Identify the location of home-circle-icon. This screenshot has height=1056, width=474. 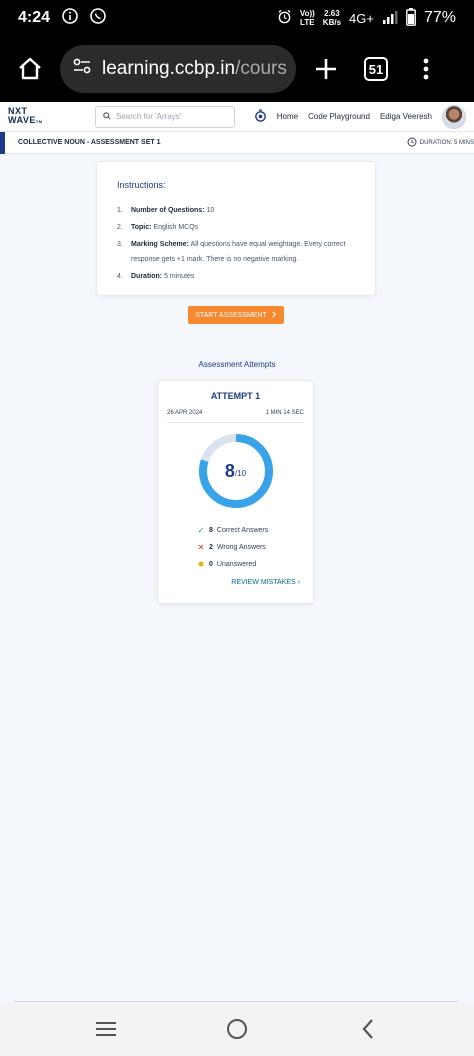
(237, 1029).